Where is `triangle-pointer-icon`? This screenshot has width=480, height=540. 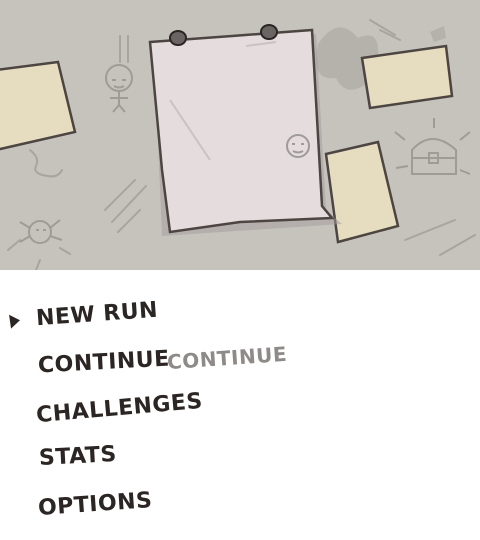 triangle-pointer-icon is located at coordinates (15, 321).